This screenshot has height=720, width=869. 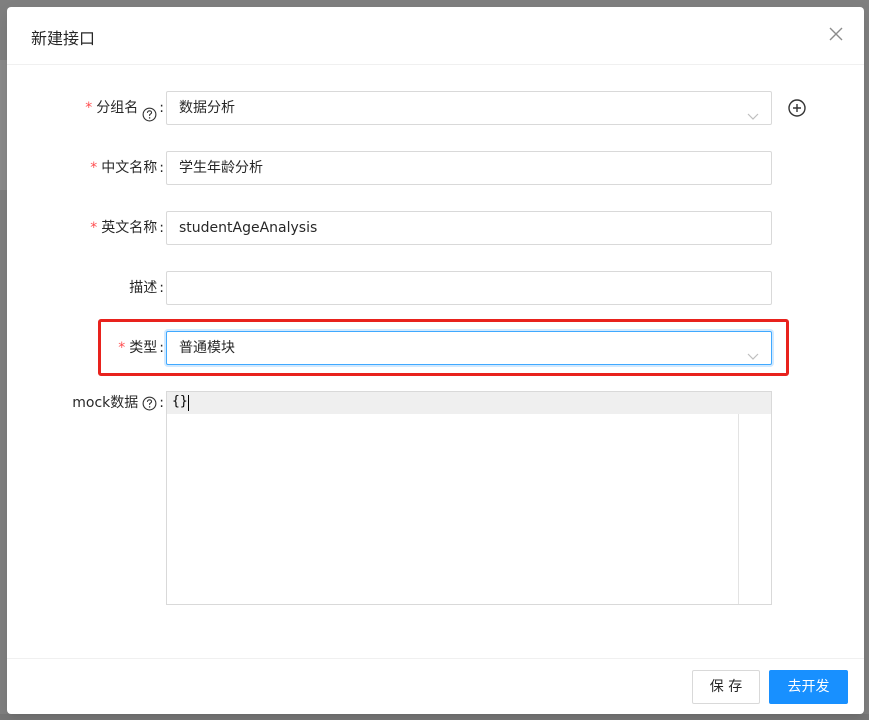 I want to click on description-label-text: 描述, so click(x=143, y=288).